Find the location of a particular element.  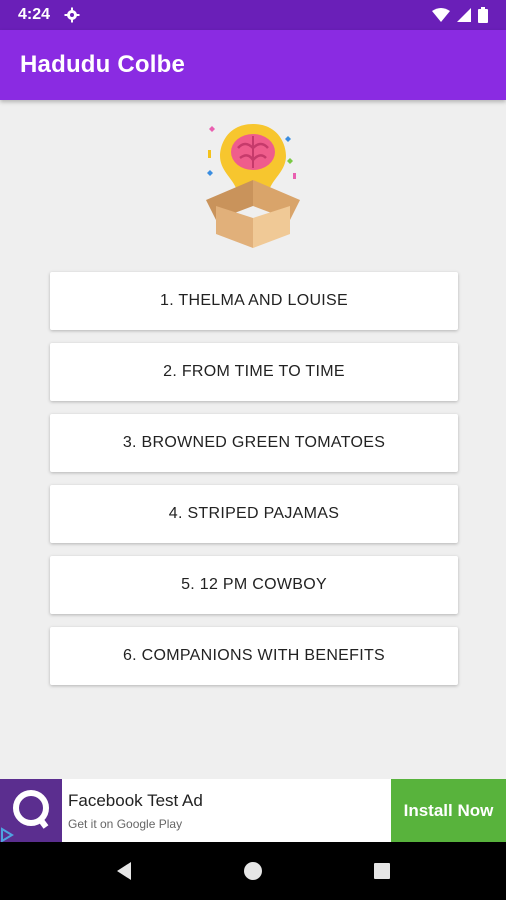

ad-logo-icon is located at coordinates (24, 816).